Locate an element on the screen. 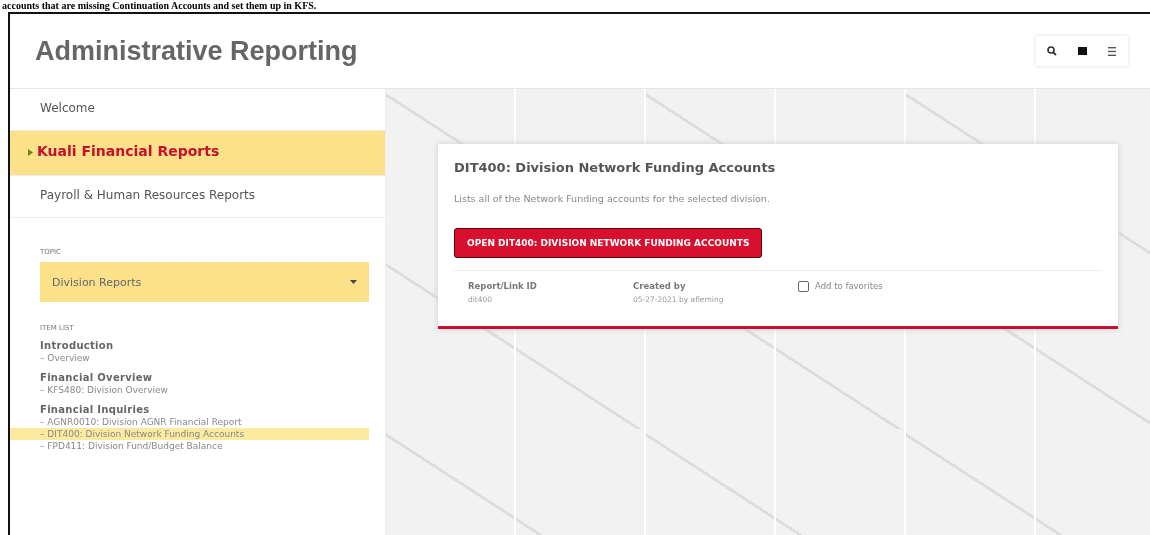 The image size is (1150, 535). page-title: Administrative Reporting is located at coordinates (196, 51).